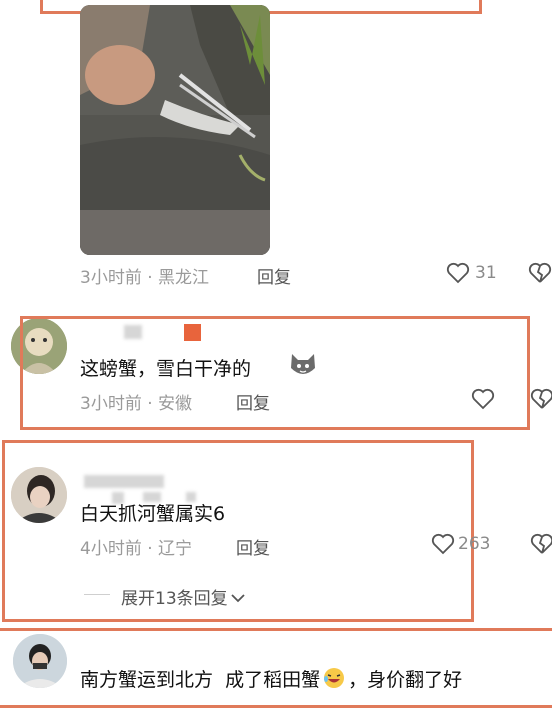 This screenshot has width=552, height=708. I want to click on like-count: 263, so click(474, 544).